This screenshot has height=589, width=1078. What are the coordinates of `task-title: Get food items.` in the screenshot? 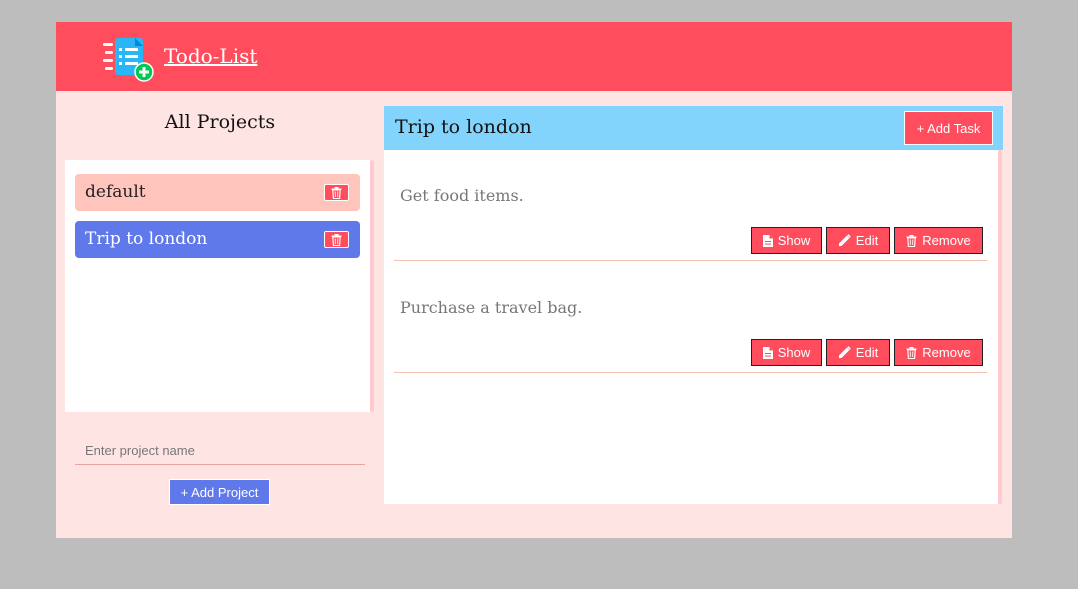 It's located at (462, 195).